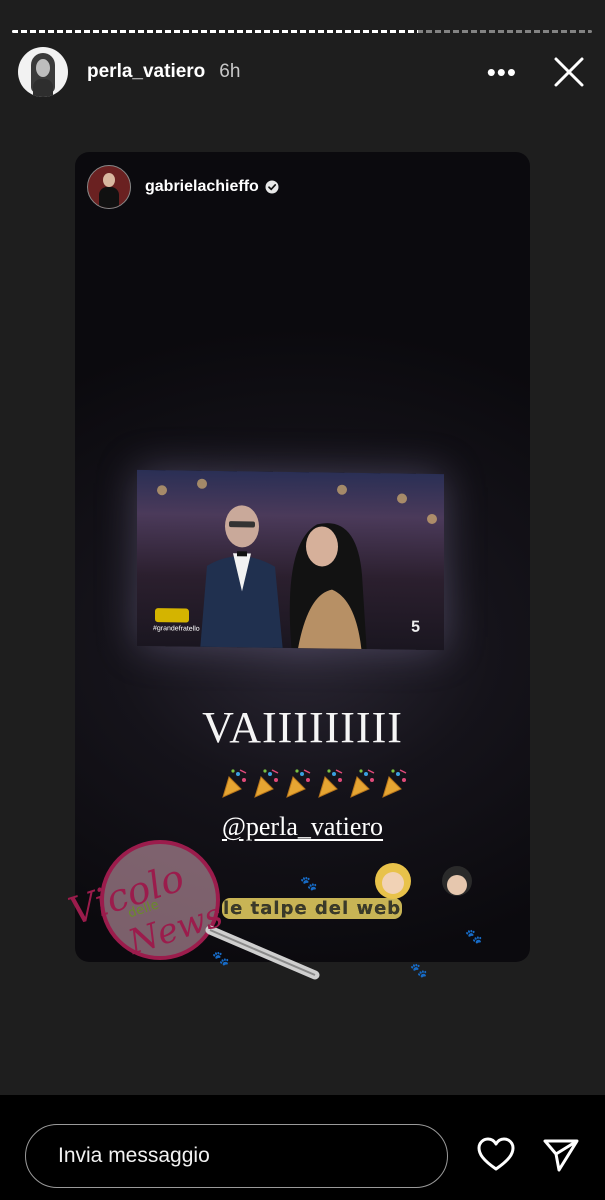 This screenshot has width=605, height=1200. I want to click on tv-hashtag: #grandefratello, so click(176, 629).